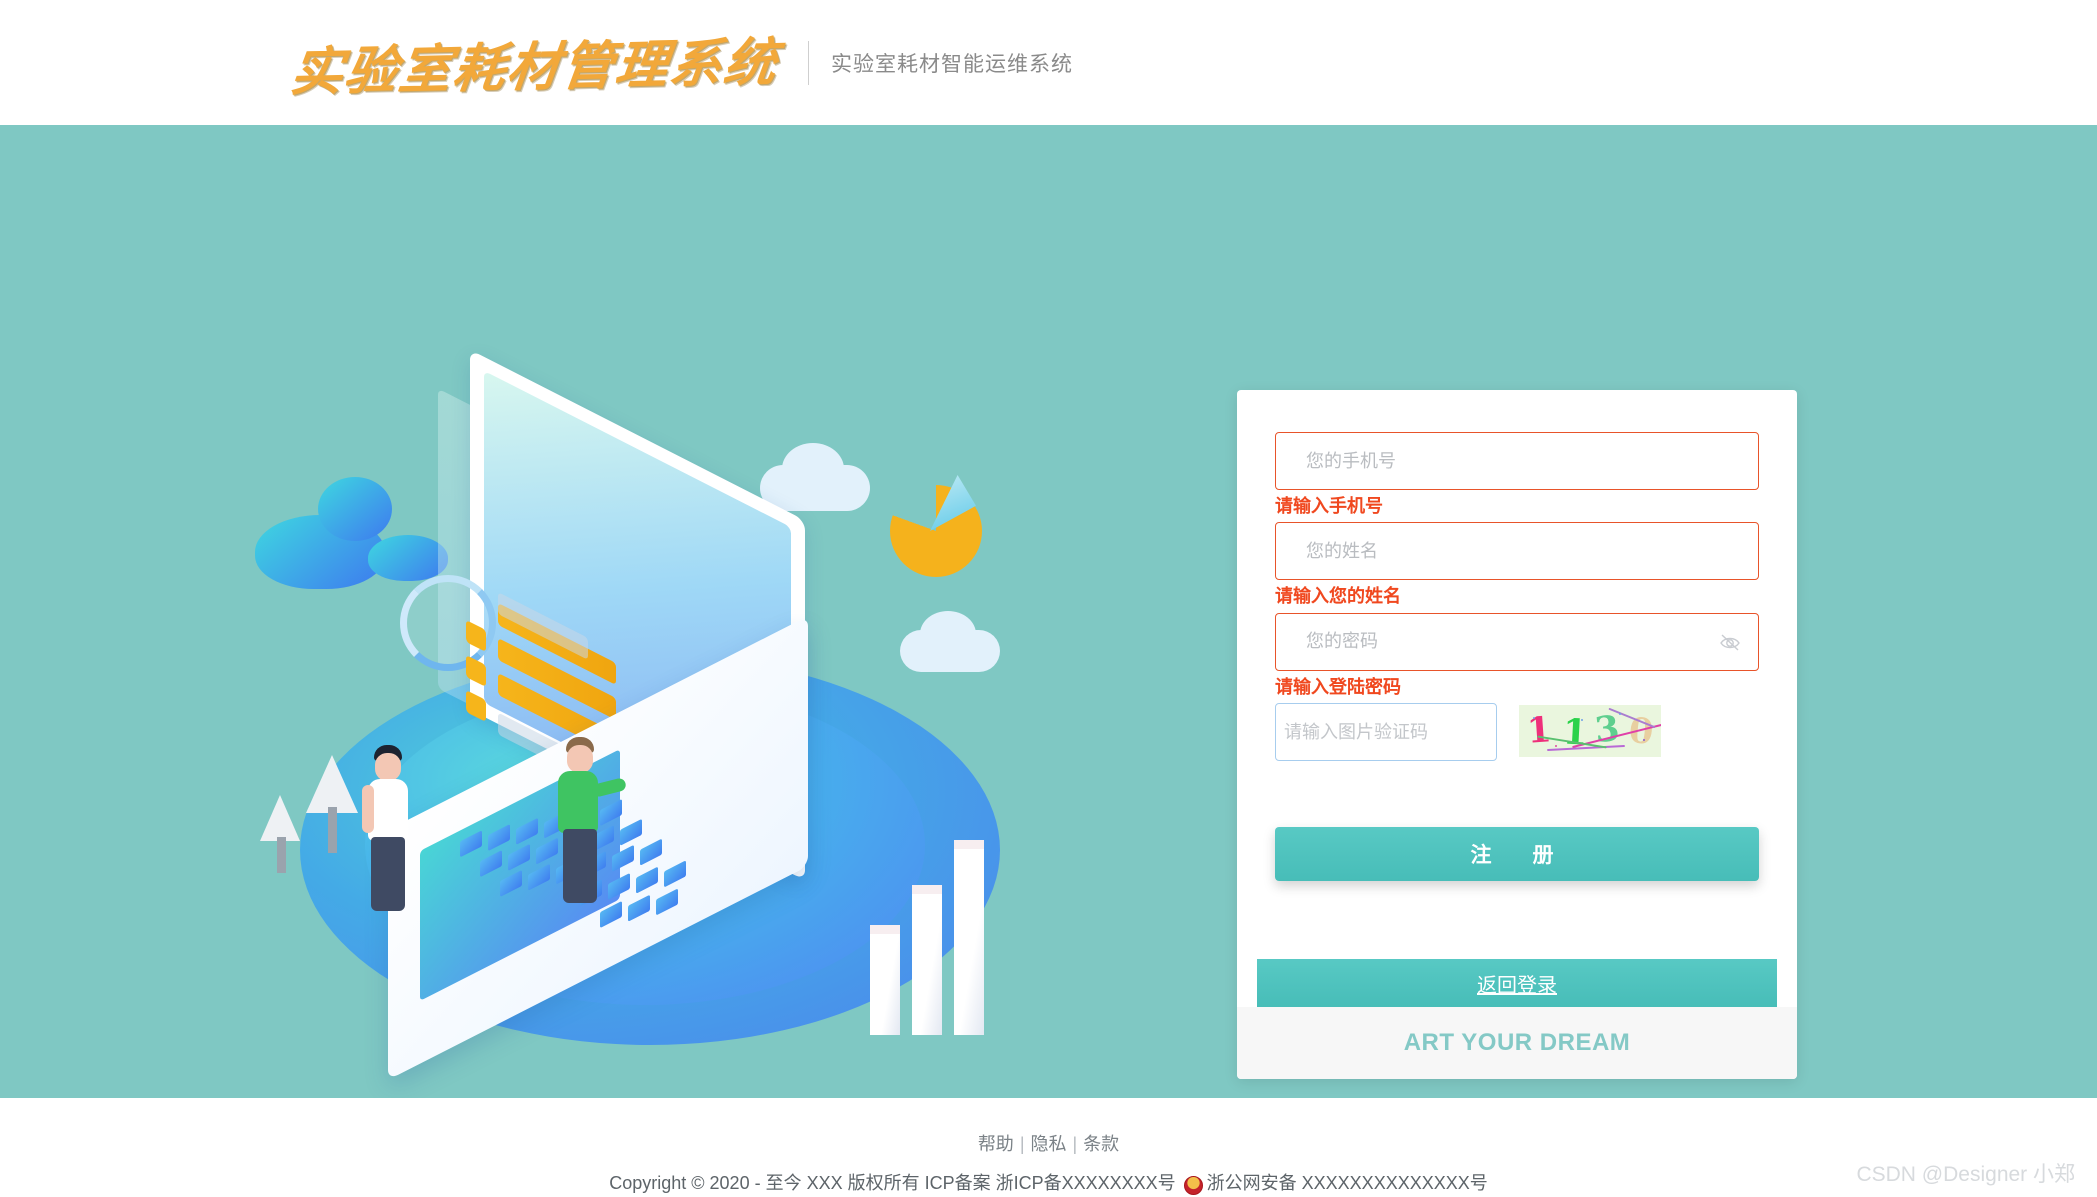 The height and width of the screenshot is (1197, 2097). Describe the element at coordinates (1347, 1182) in the screenshot. I see `police-record-text: 浙公网安备 XXXXXXXXXXXXXX号` at that location.